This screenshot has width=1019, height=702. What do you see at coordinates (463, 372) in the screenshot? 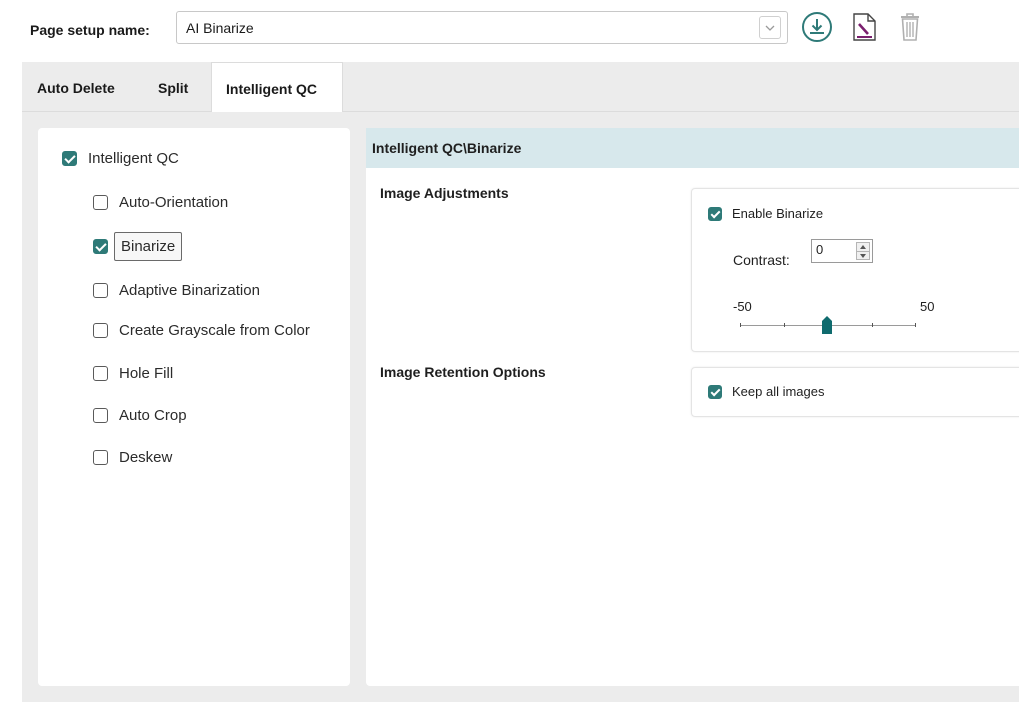
I see `image-retention-heading: Image Retention Options` at bounding box center [463, 372].